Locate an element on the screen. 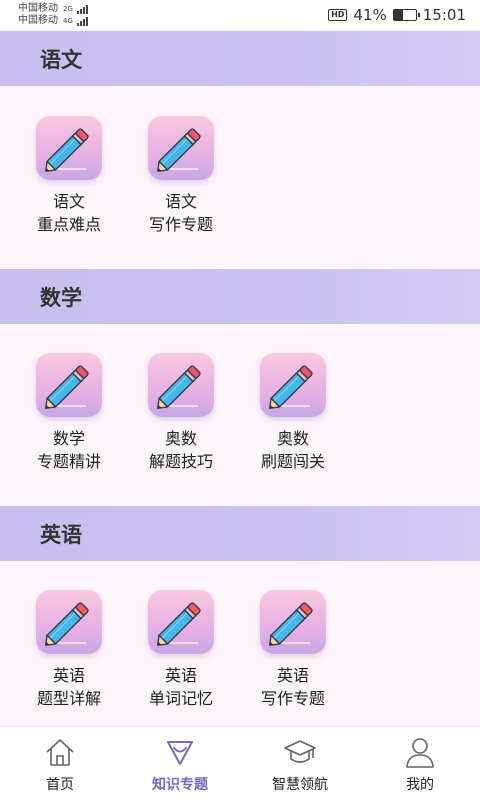  nav-profile: 我的 is located at coordinates (420, 764).